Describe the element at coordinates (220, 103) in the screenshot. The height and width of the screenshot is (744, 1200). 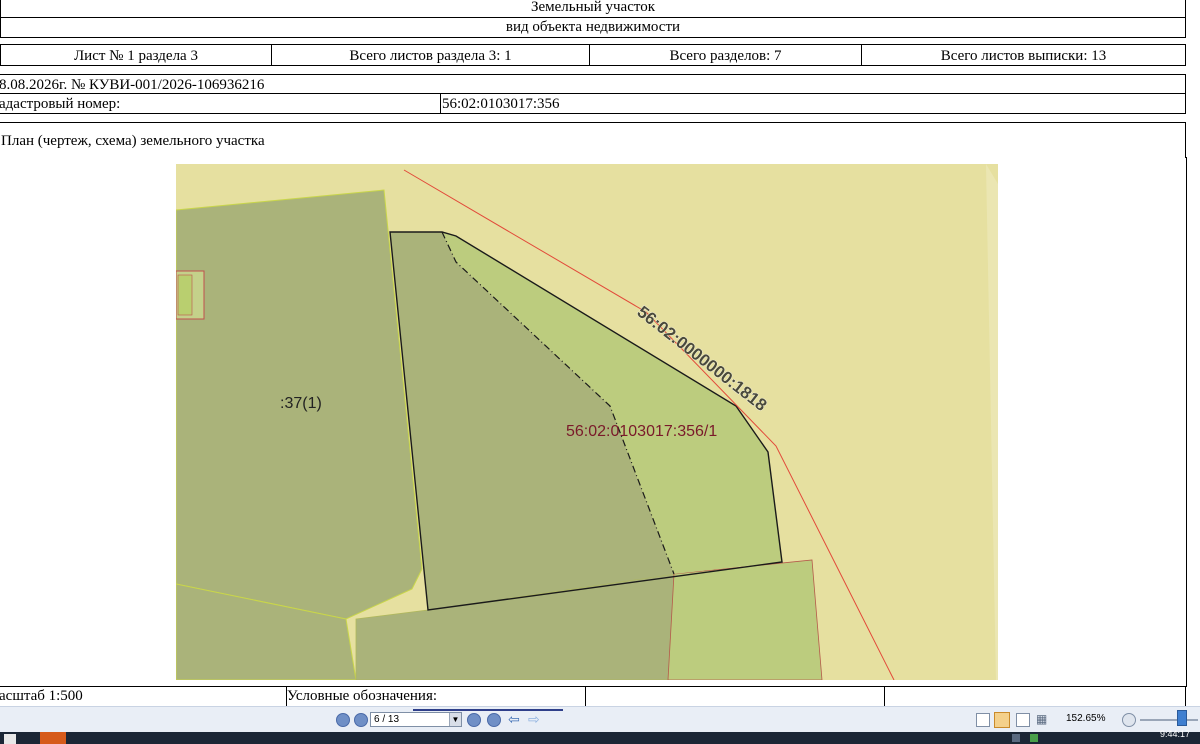
I see `cadastral-label-cell: адастровый номер:` at that location.